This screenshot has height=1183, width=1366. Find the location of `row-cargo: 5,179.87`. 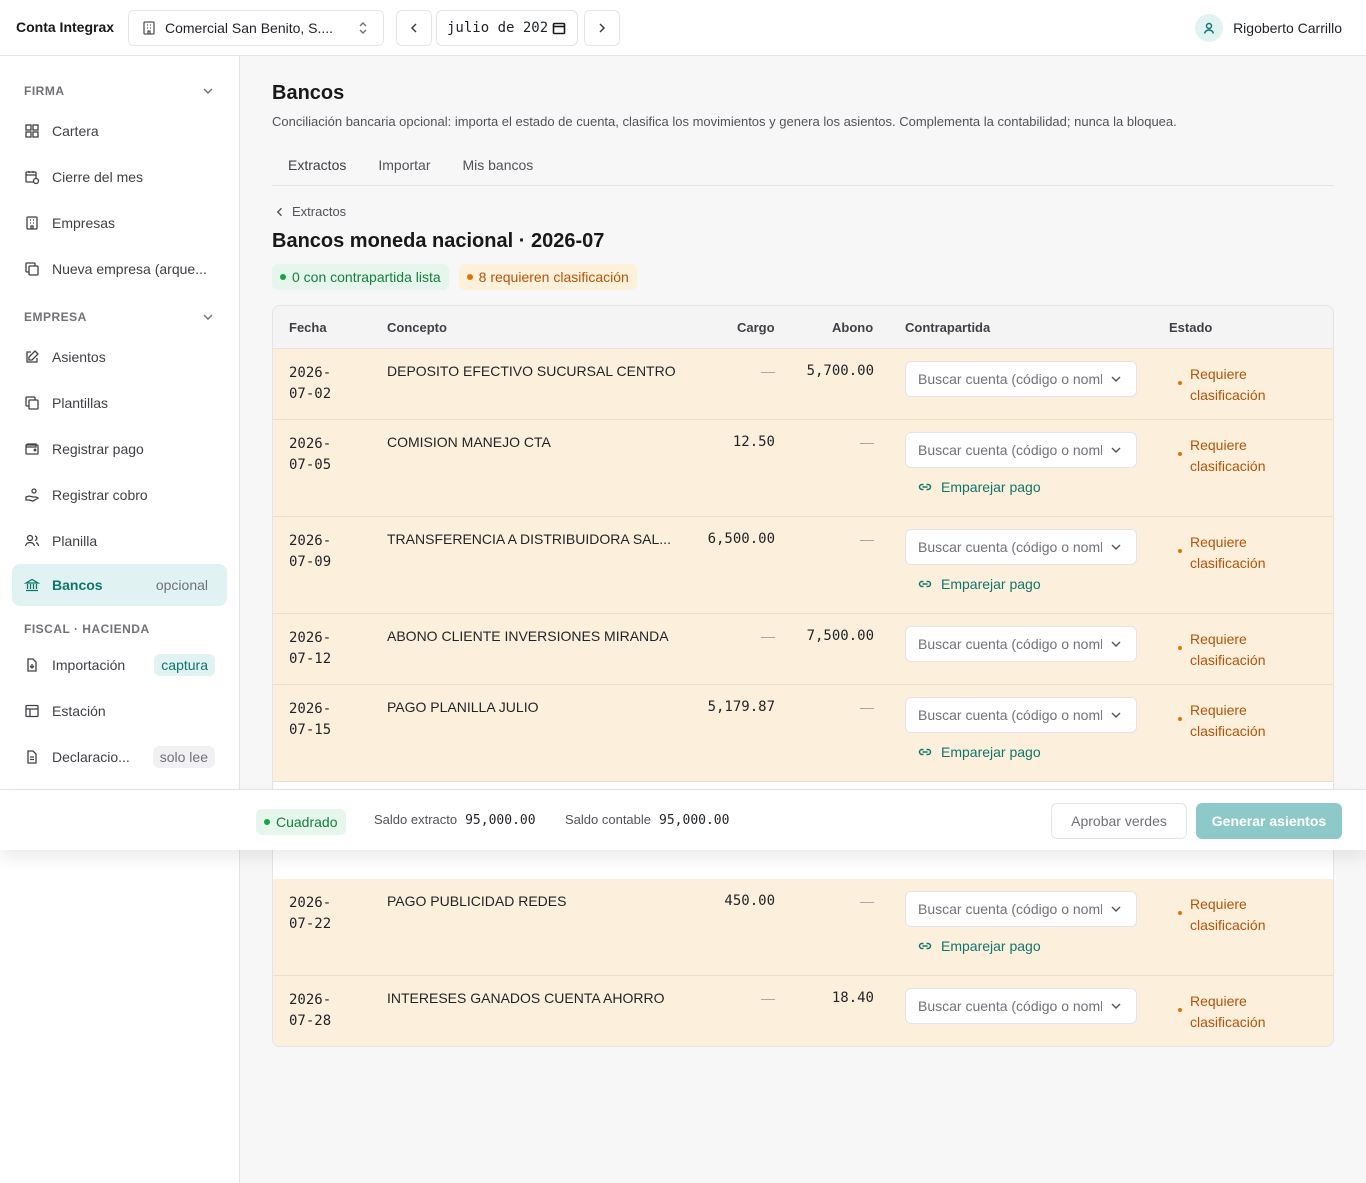

row-cargo: 5,179.87 is located at coordinates (741, 707).